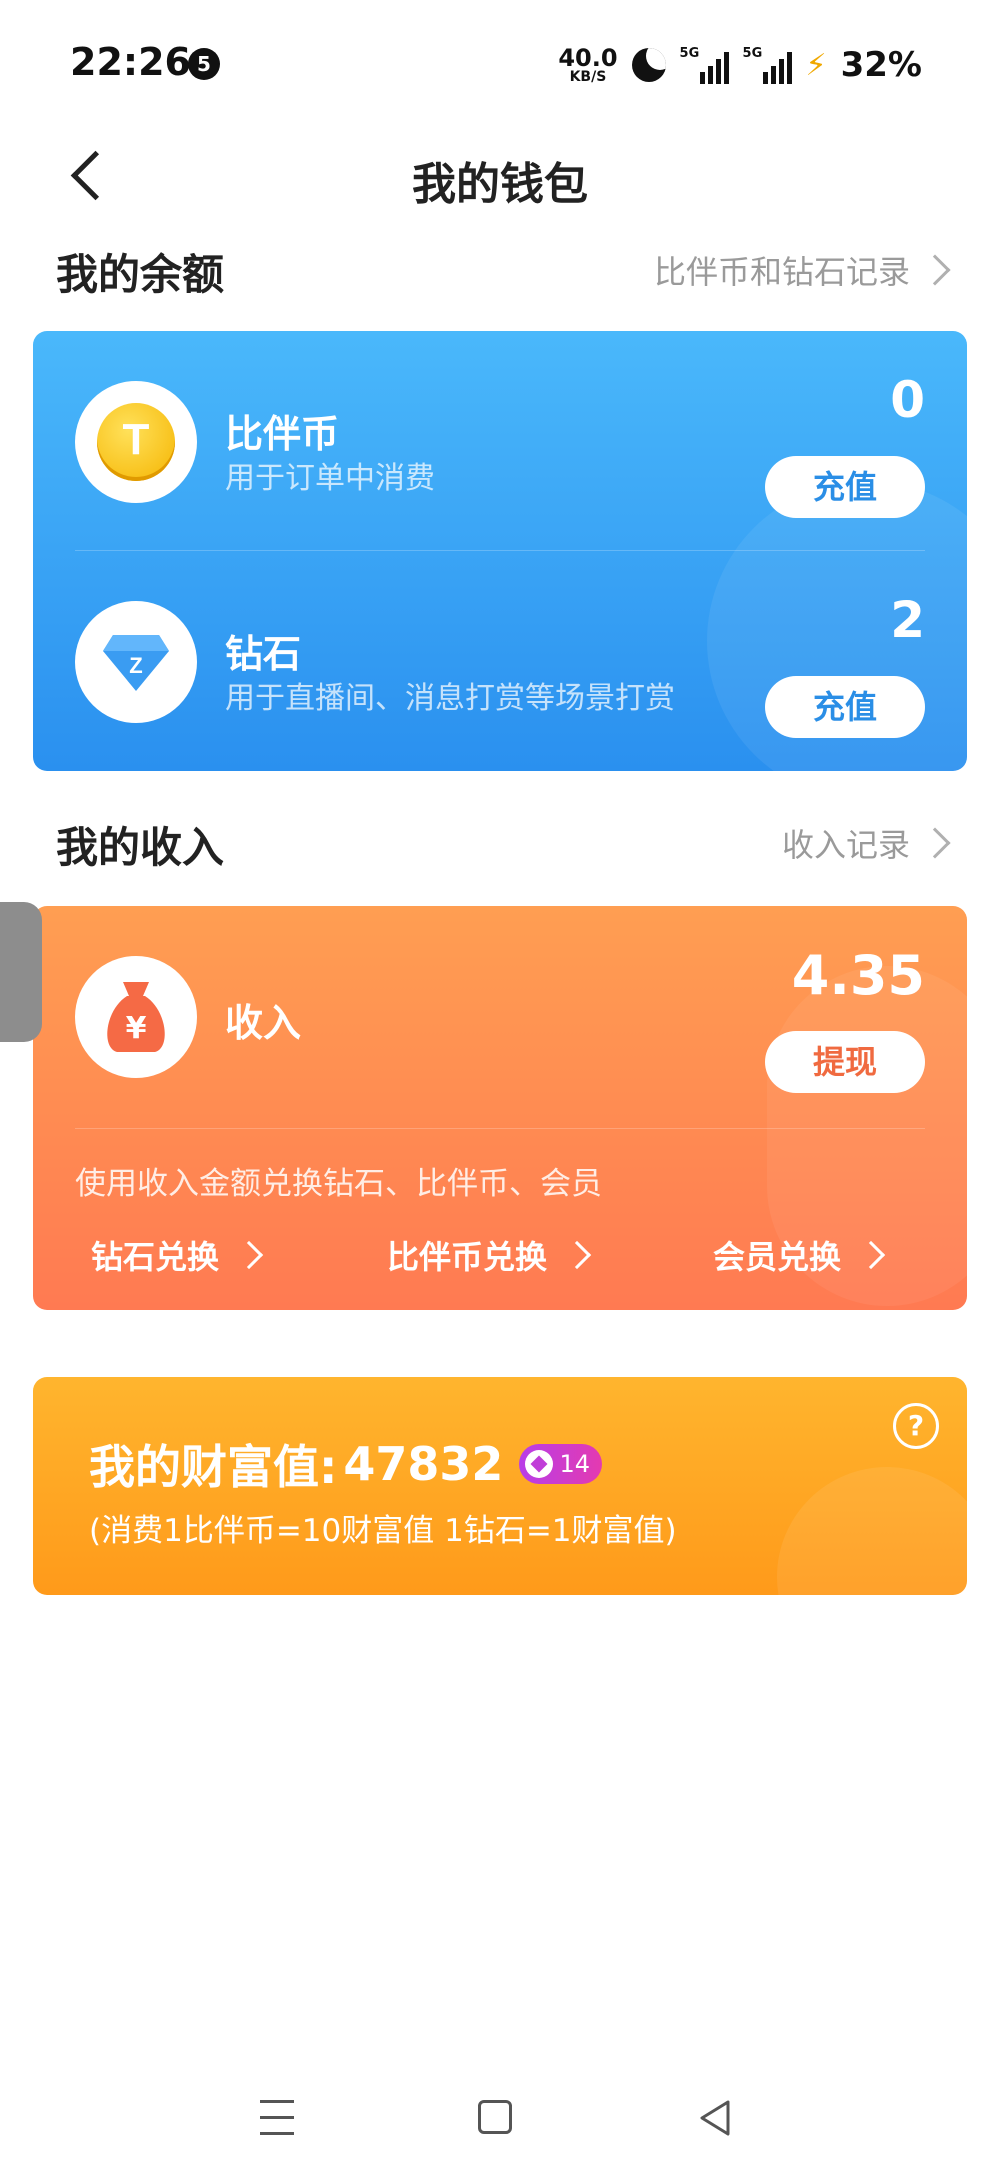 This screenshot has height=2179, width=1000. Describe the element at coordinates (740, 65) in the screenshot. I see `status-icons: 40.0 KB/S 5G 5G ⚡ 32%` at that location.